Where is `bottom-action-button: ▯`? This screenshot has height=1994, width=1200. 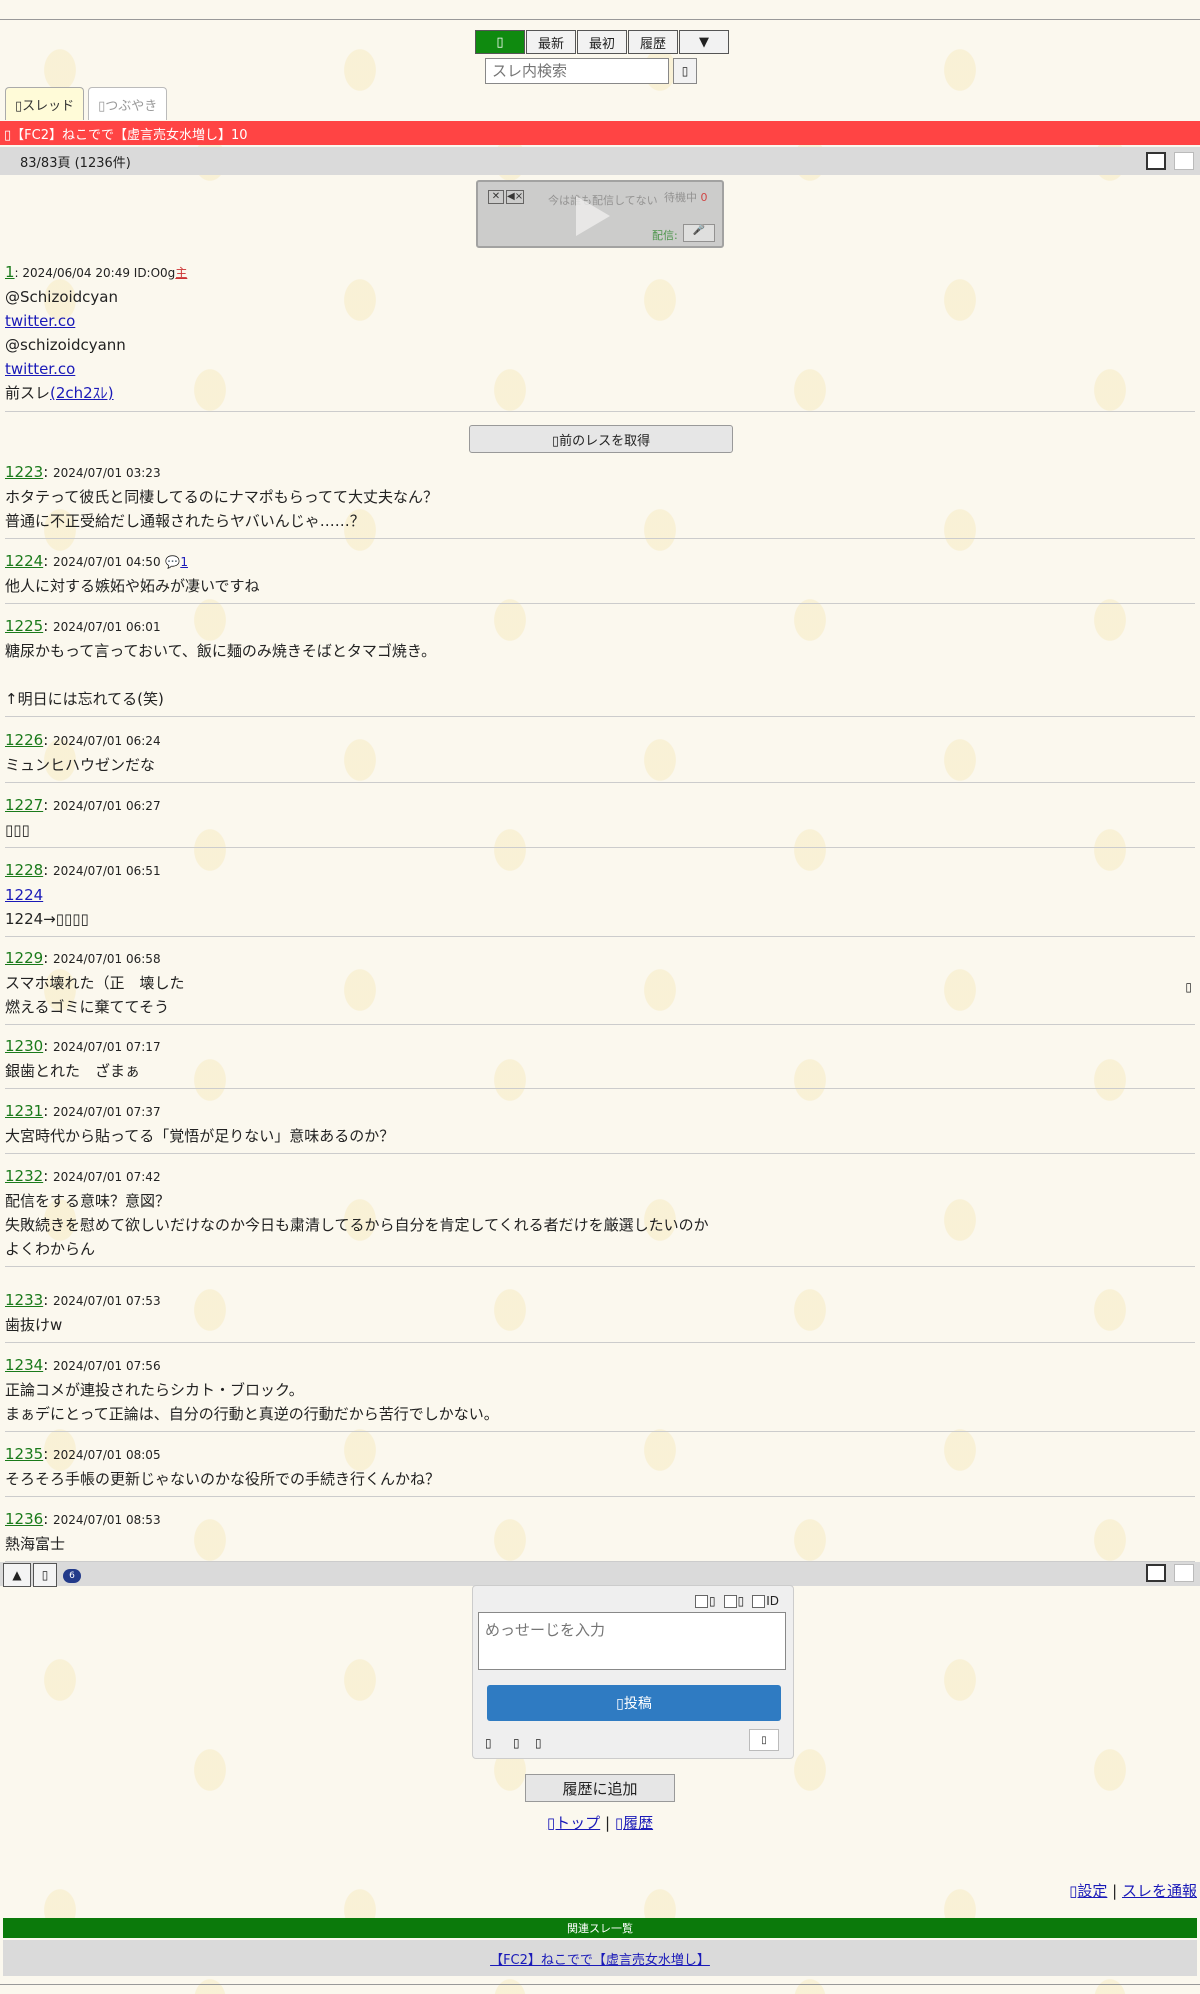
bottom-action-button: ▯ is located at coordinates (45, 1575).